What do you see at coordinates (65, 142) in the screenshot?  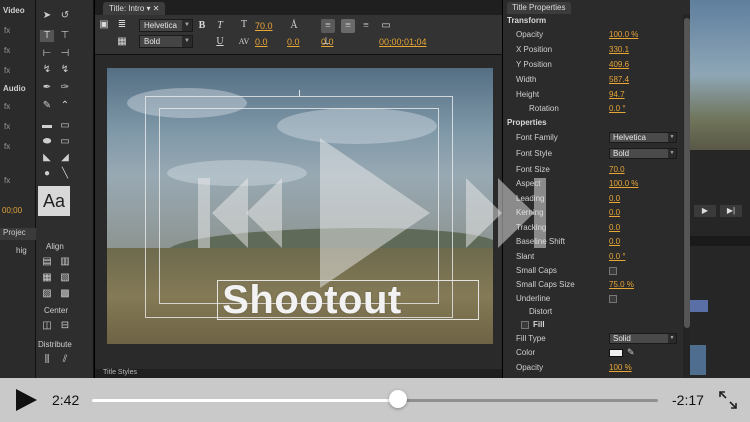 I see `rounded-corner-icon: ▭` at bounding box center [65, 142].